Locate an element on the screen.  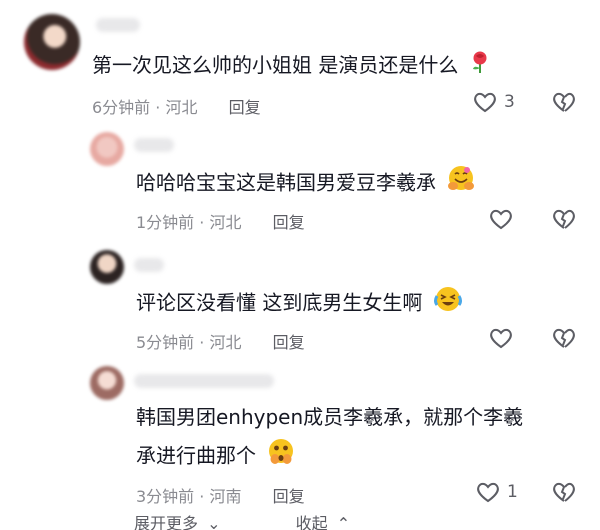
comment-text: 第一次见这么帅的小姐姐 是演员还是什么 is located at coordinates (291, 66).